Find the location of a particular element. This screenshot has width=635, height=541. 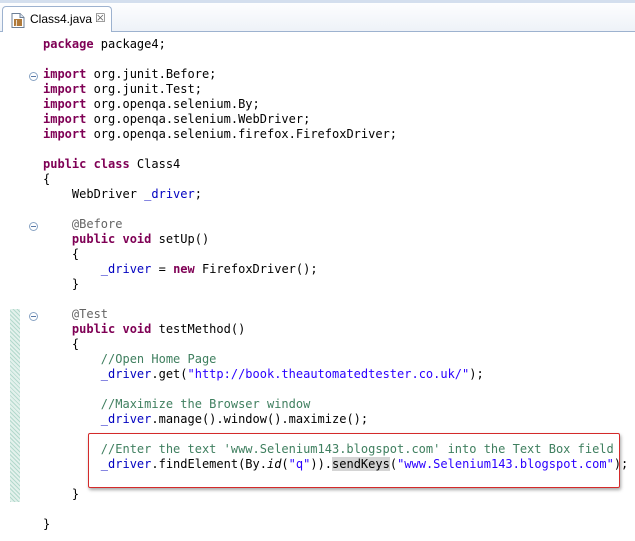

code-line-field: WebDriver _driver; is located at coordinates (122, 194).